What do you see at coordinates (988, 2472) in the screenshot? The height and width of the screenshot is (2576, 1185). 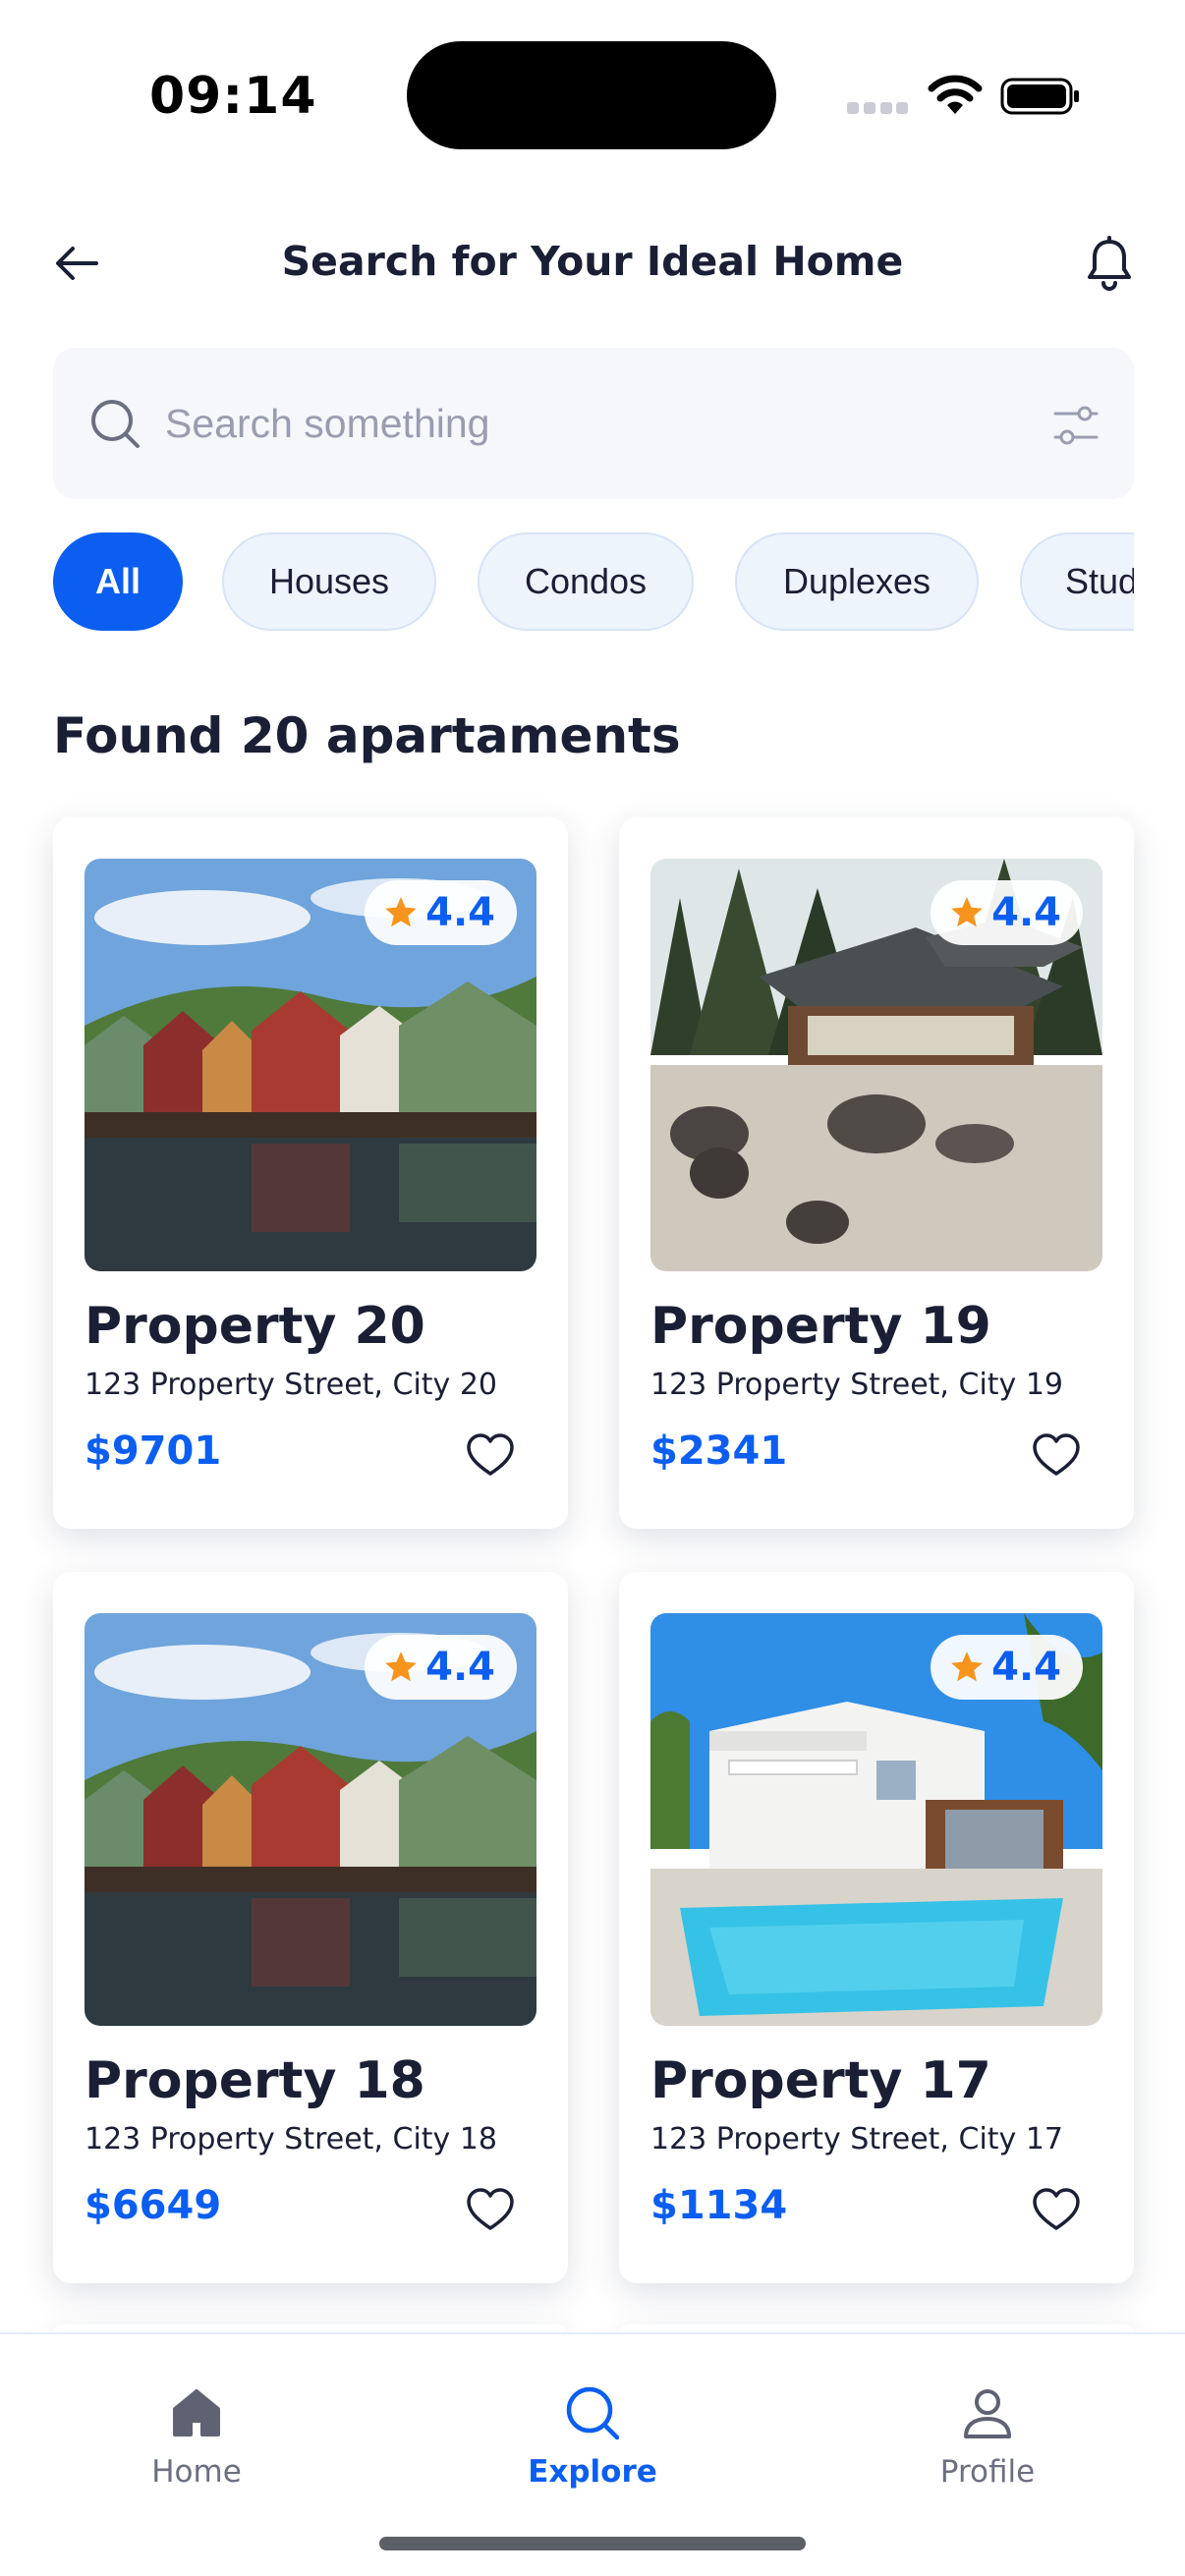 I see `nav-profile-label: Profile` at bounding box center [988, 2472].